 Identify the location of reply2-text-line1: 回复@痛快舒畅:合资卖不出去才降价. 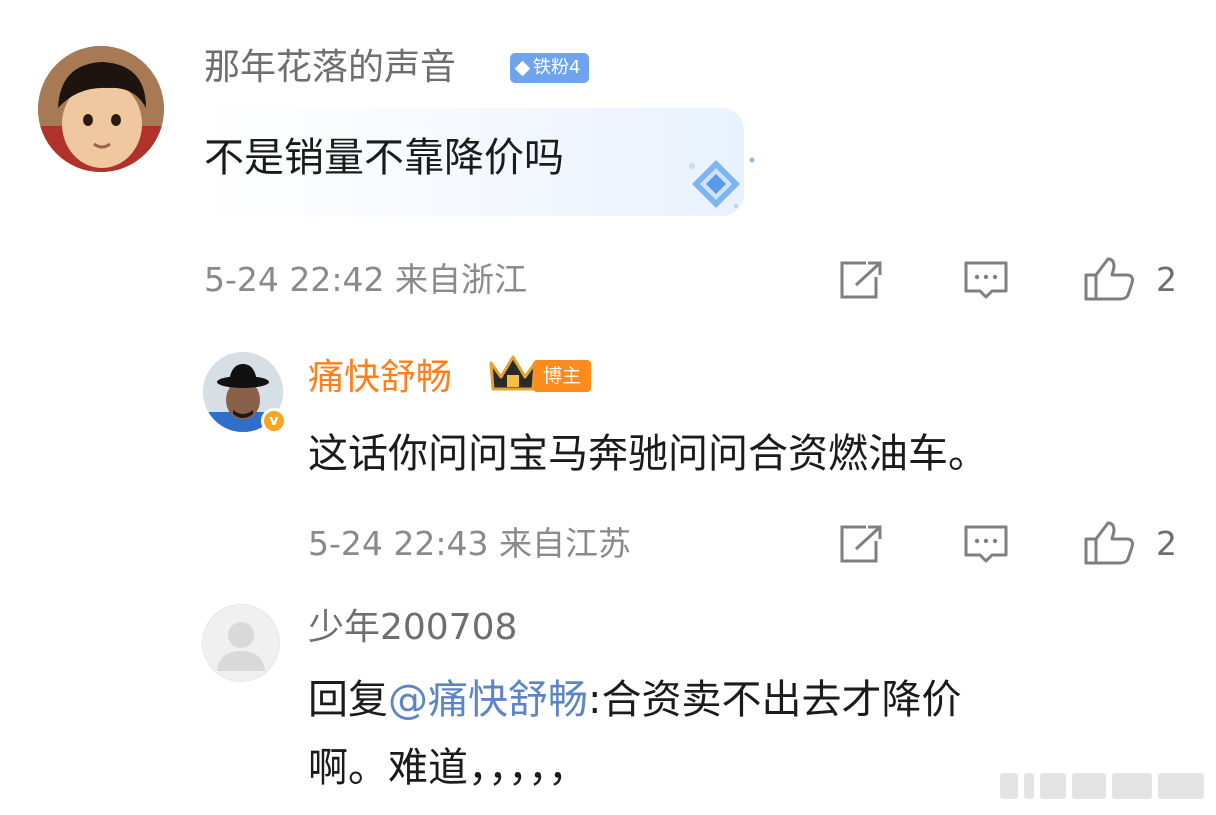
(634, 700).